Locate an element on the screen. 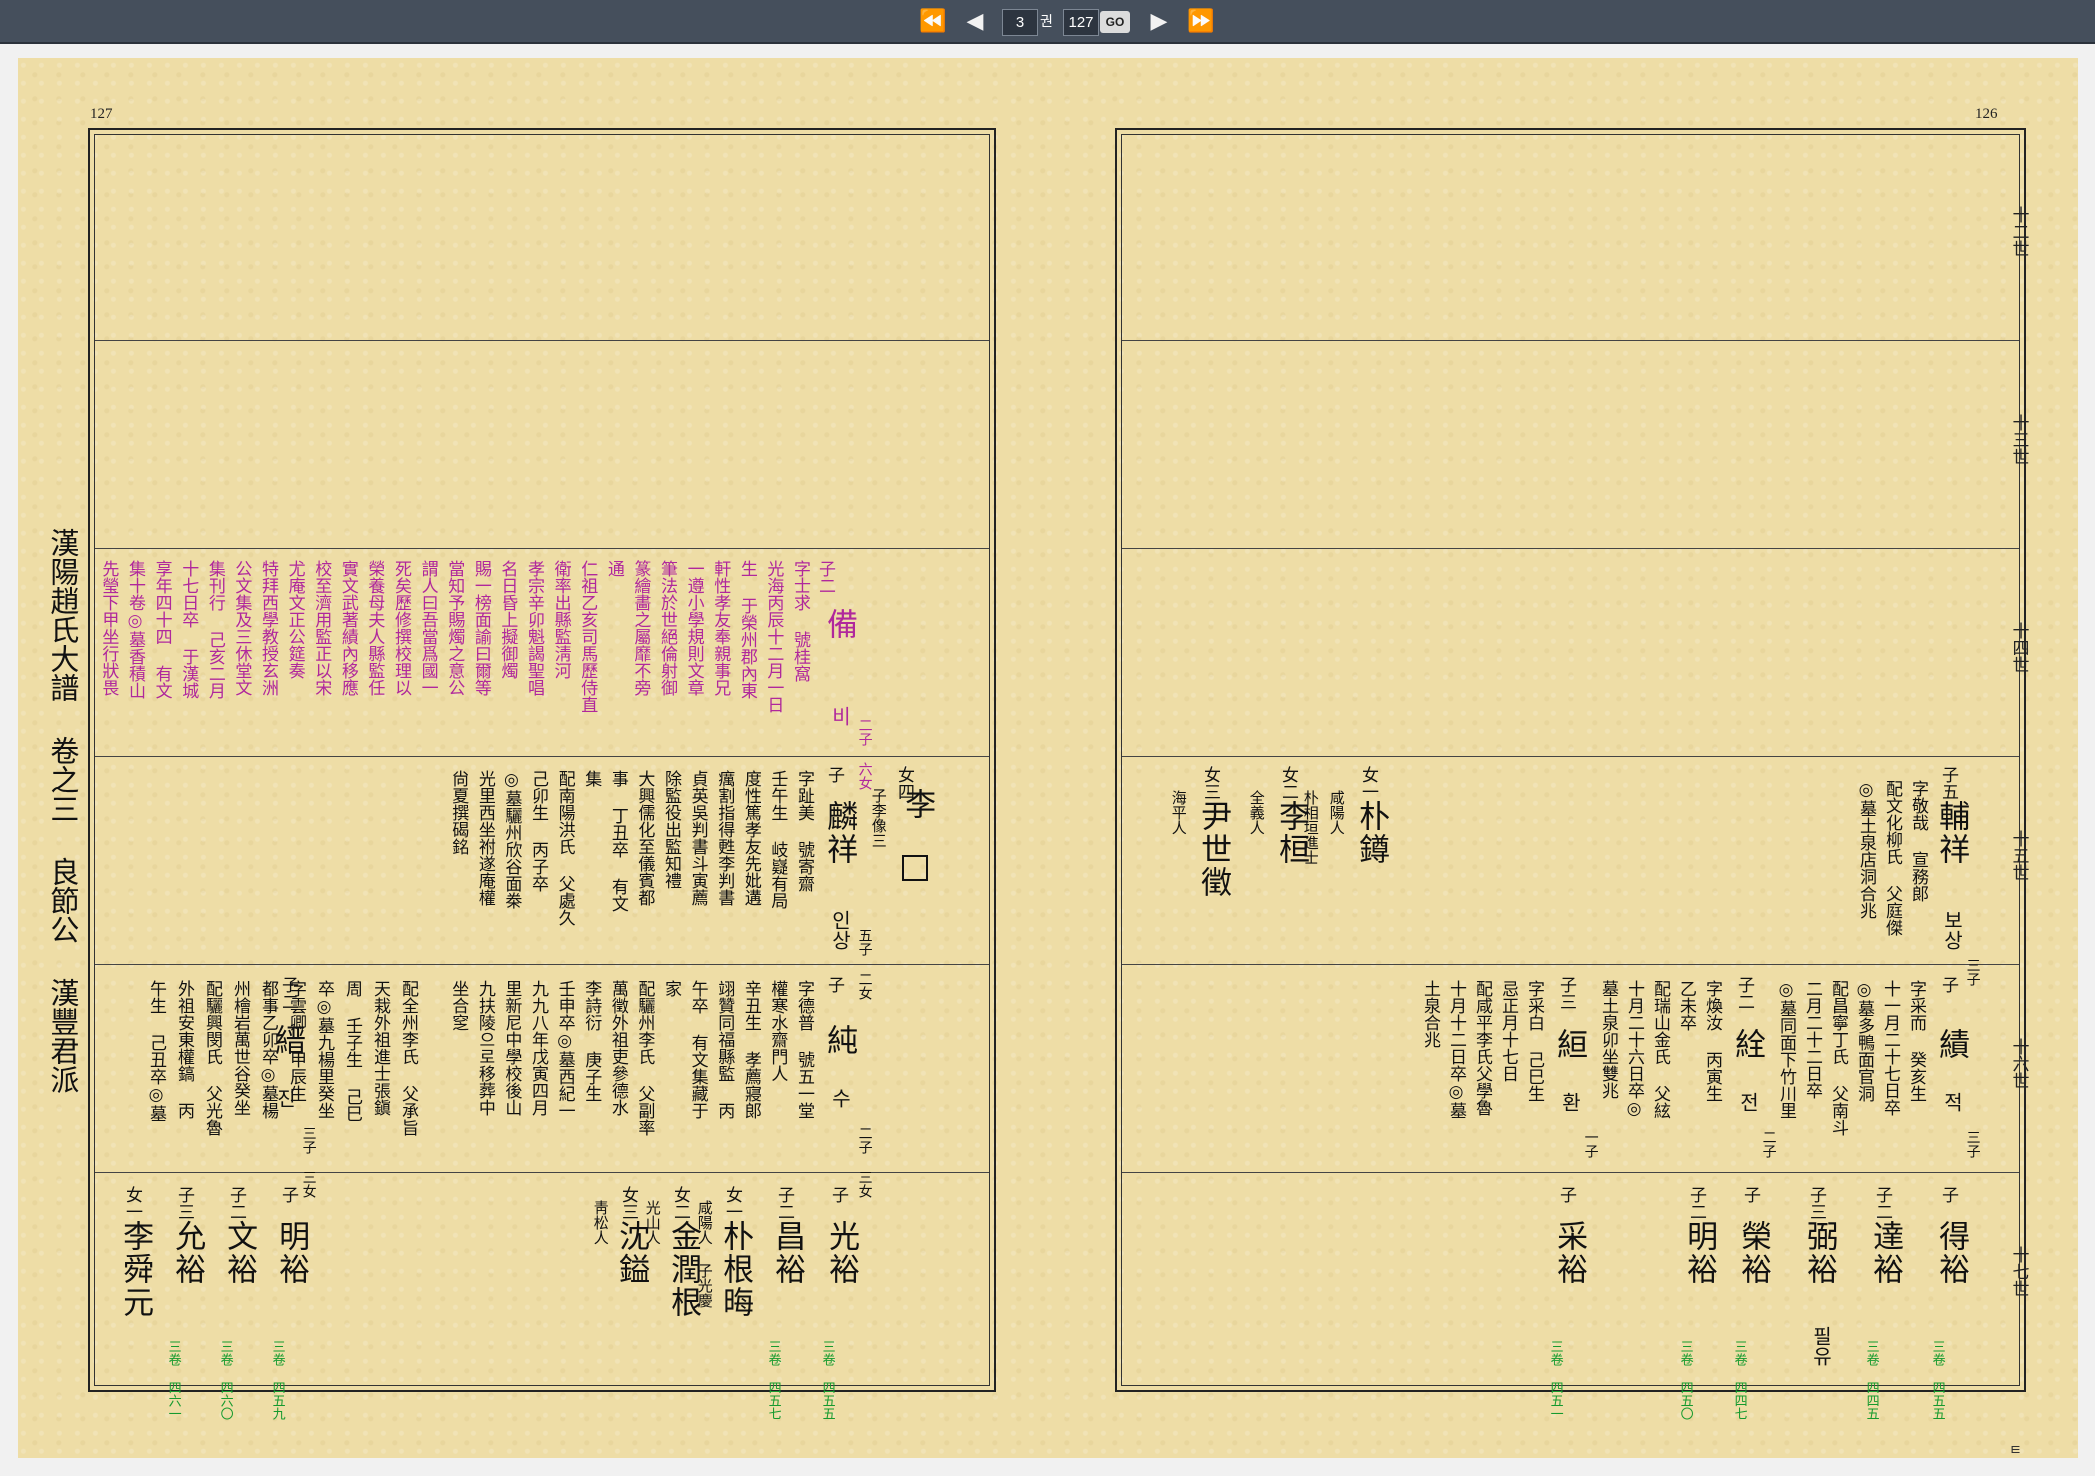 This screenshot has height=1476, width=2095. entry-name: 尹世徵 is located at coordinates (1213, 849).